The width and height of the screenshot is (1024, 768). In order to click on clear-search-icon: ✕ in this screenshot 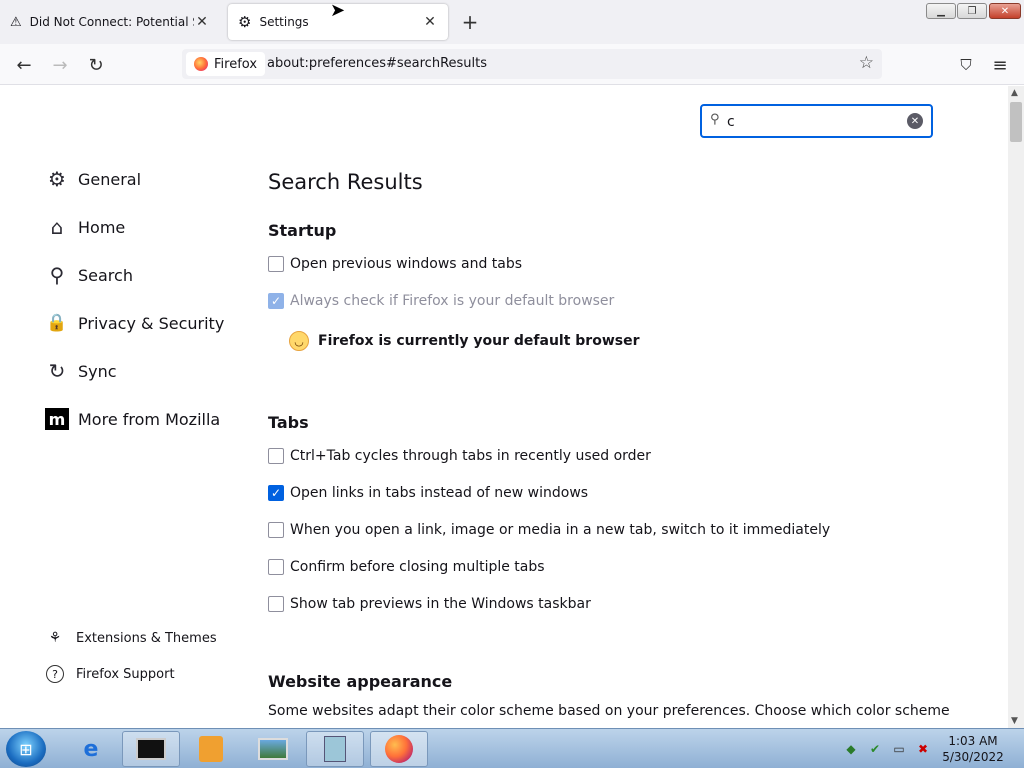, I will do `click(915, 121)`.